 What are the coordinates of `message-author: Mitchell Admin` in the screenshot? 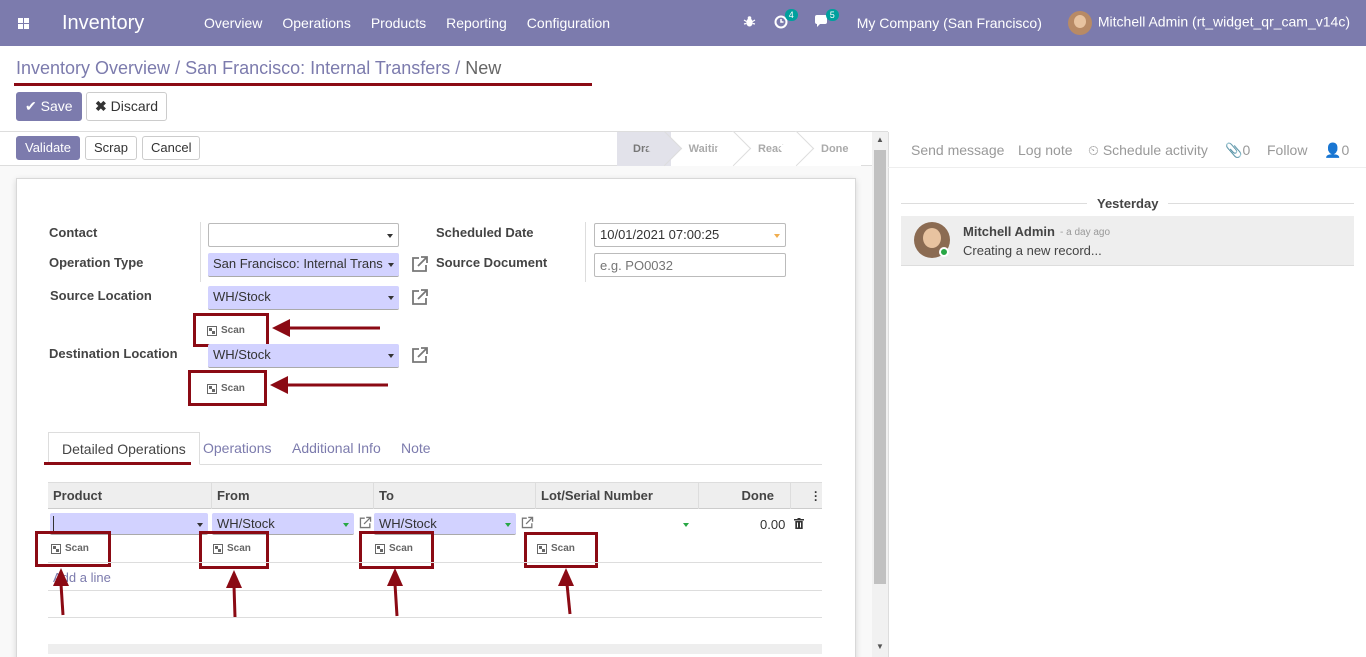 It's located at (1009, 231).